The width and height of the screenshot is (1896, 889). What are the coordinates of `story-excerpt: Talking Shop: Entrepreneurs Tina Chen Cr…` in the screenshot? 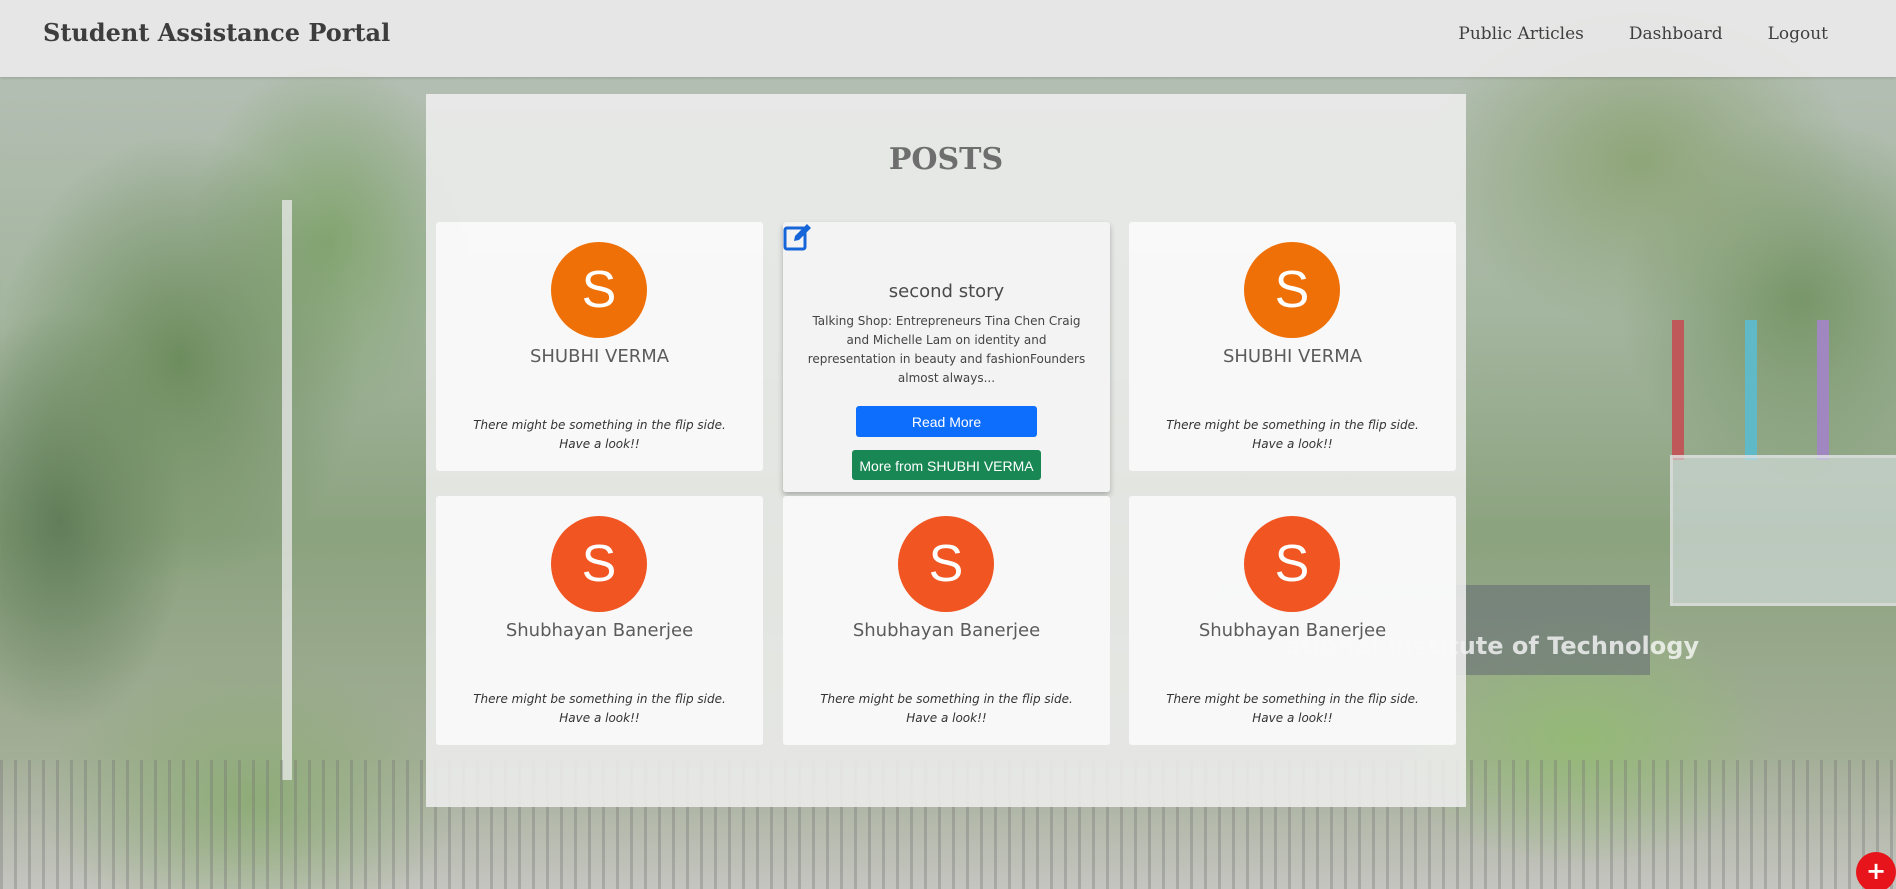 It's located at (946, 349).